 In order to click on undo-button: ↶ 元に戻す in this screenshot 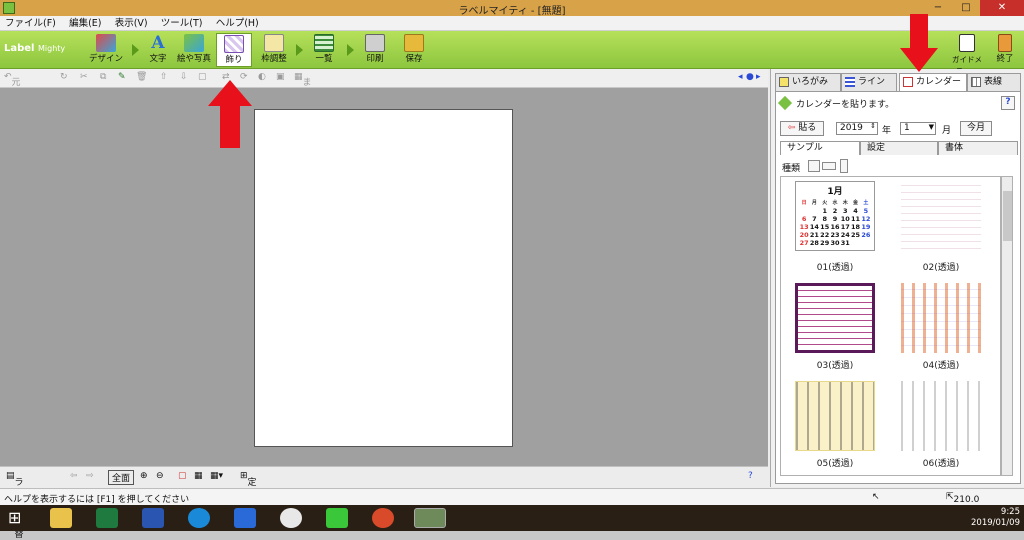, I will do `click(12, 99)`.